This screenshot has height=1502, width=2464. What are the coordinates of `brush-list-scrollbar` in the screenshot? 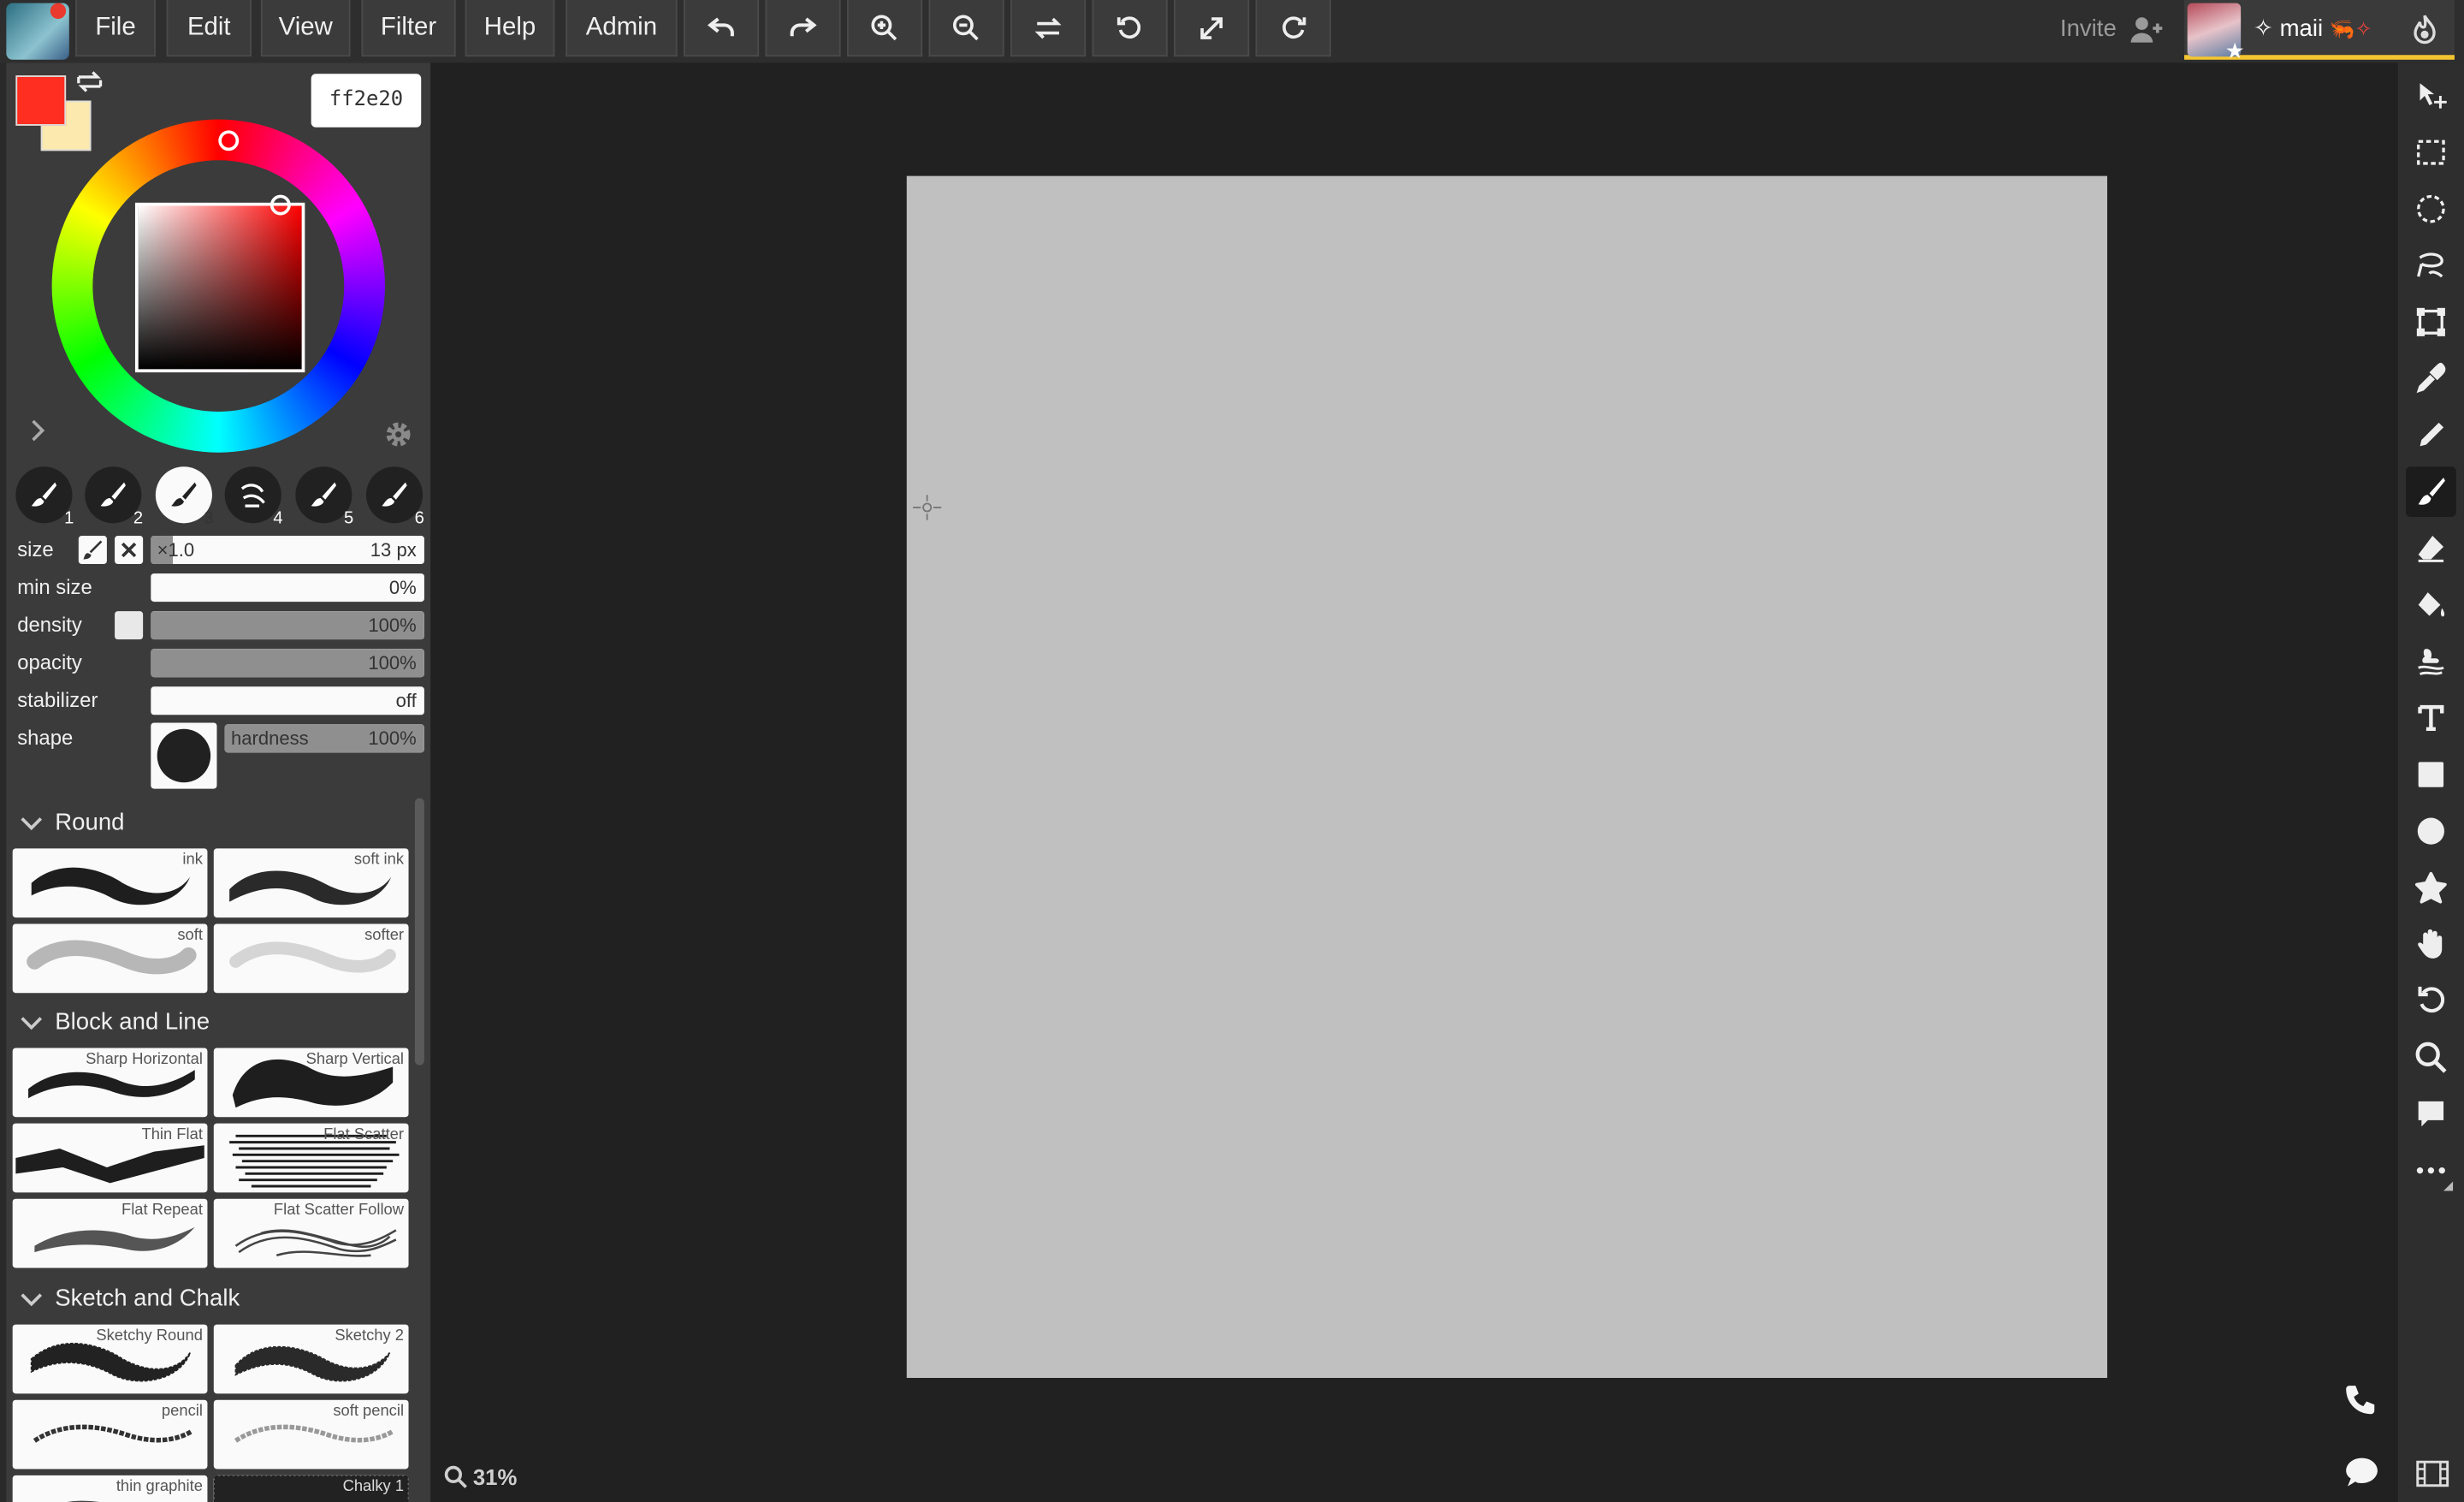 It's located at (419, 932).